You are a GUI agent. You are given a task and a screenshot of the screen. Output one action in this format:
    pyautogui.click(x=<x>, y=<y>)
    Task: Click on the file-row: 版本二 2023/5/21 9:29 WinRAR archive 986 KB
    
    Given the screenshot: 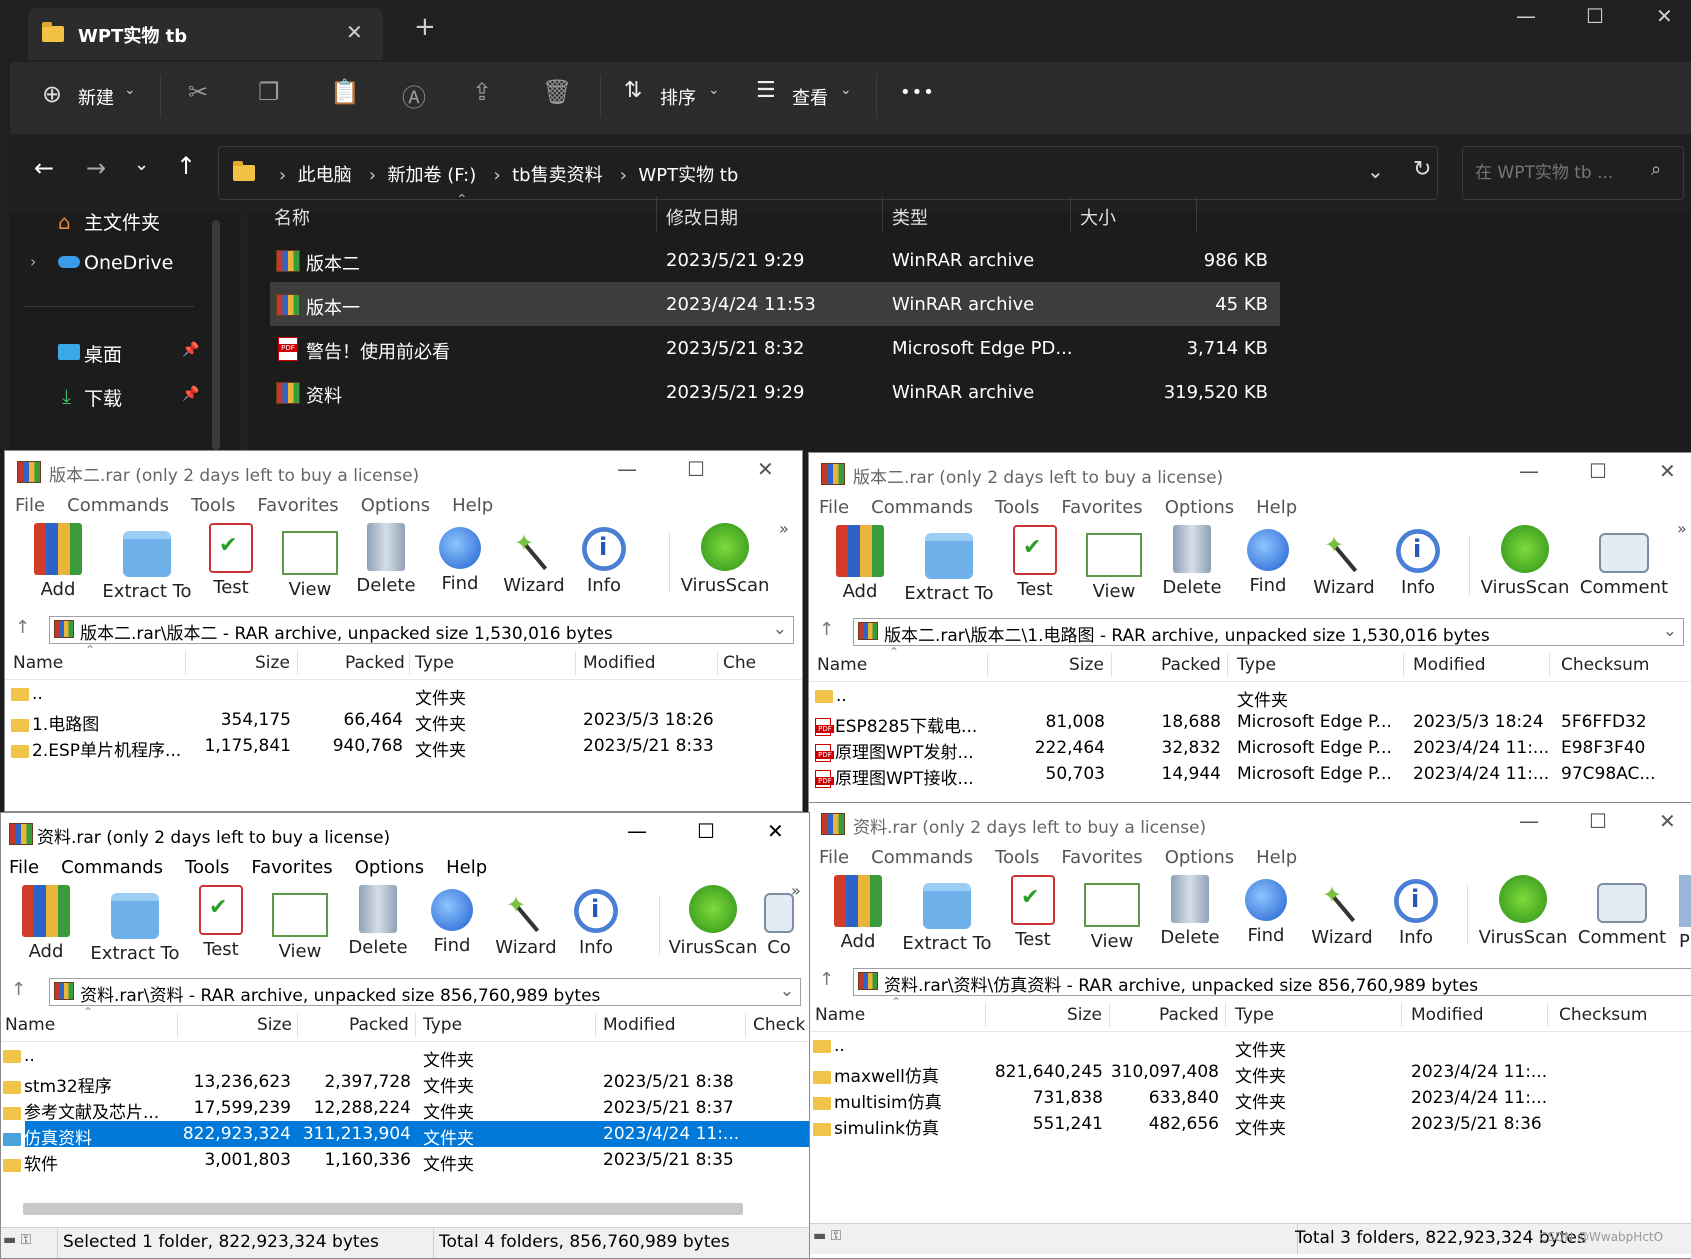 What is the action you would take?
    pyautogui.click(x=775, y=260)
    